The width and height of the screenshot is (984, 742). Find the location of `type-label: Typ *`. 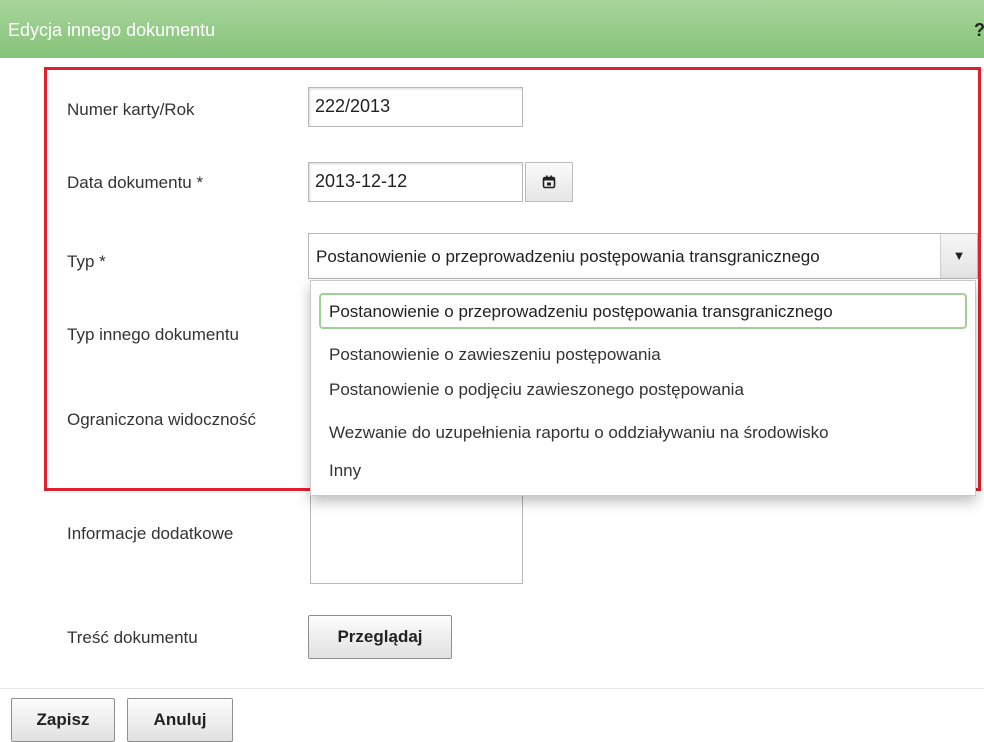

type-label: Typ * is located at coordinates (86, 261).